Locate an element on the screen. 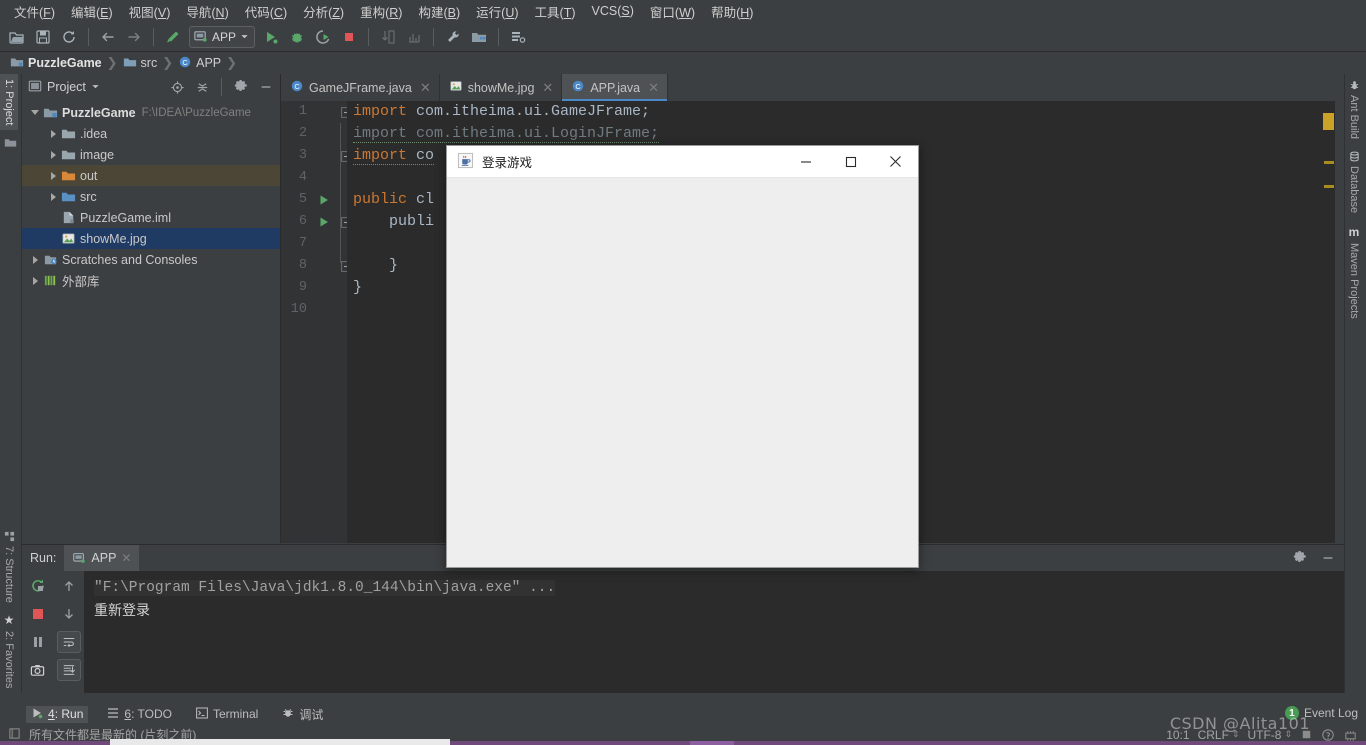 This screenshot has height=745, width=1366. tree-node-src: src is located at coordinates (151, 196).